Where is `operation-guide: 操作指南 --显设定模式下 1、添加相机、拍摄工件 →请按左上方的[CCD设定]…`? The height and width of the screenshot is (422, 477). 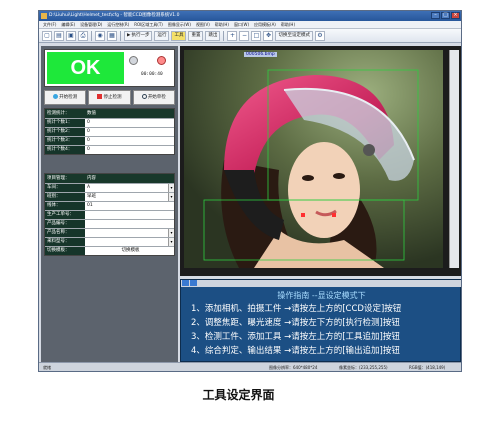
operation-guide: 操作指南 --显设定模式下 1、添加相机、拍摄工件 →请按左上方的[CCD设定]… is located at coordinates (320, 320).